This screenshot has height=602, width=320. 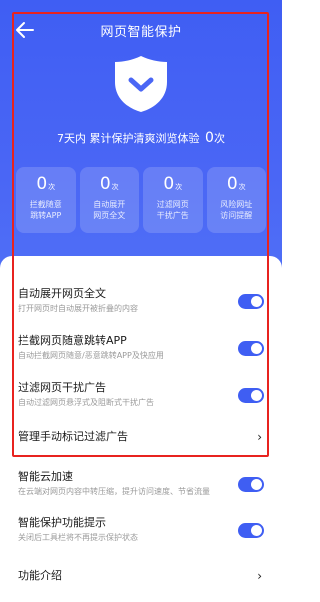 What do you see at coordinates (141, 576) in the screenshot?
I see `setting-feature-intro: 功能介绍 ›` at bounding box center [141, 576].